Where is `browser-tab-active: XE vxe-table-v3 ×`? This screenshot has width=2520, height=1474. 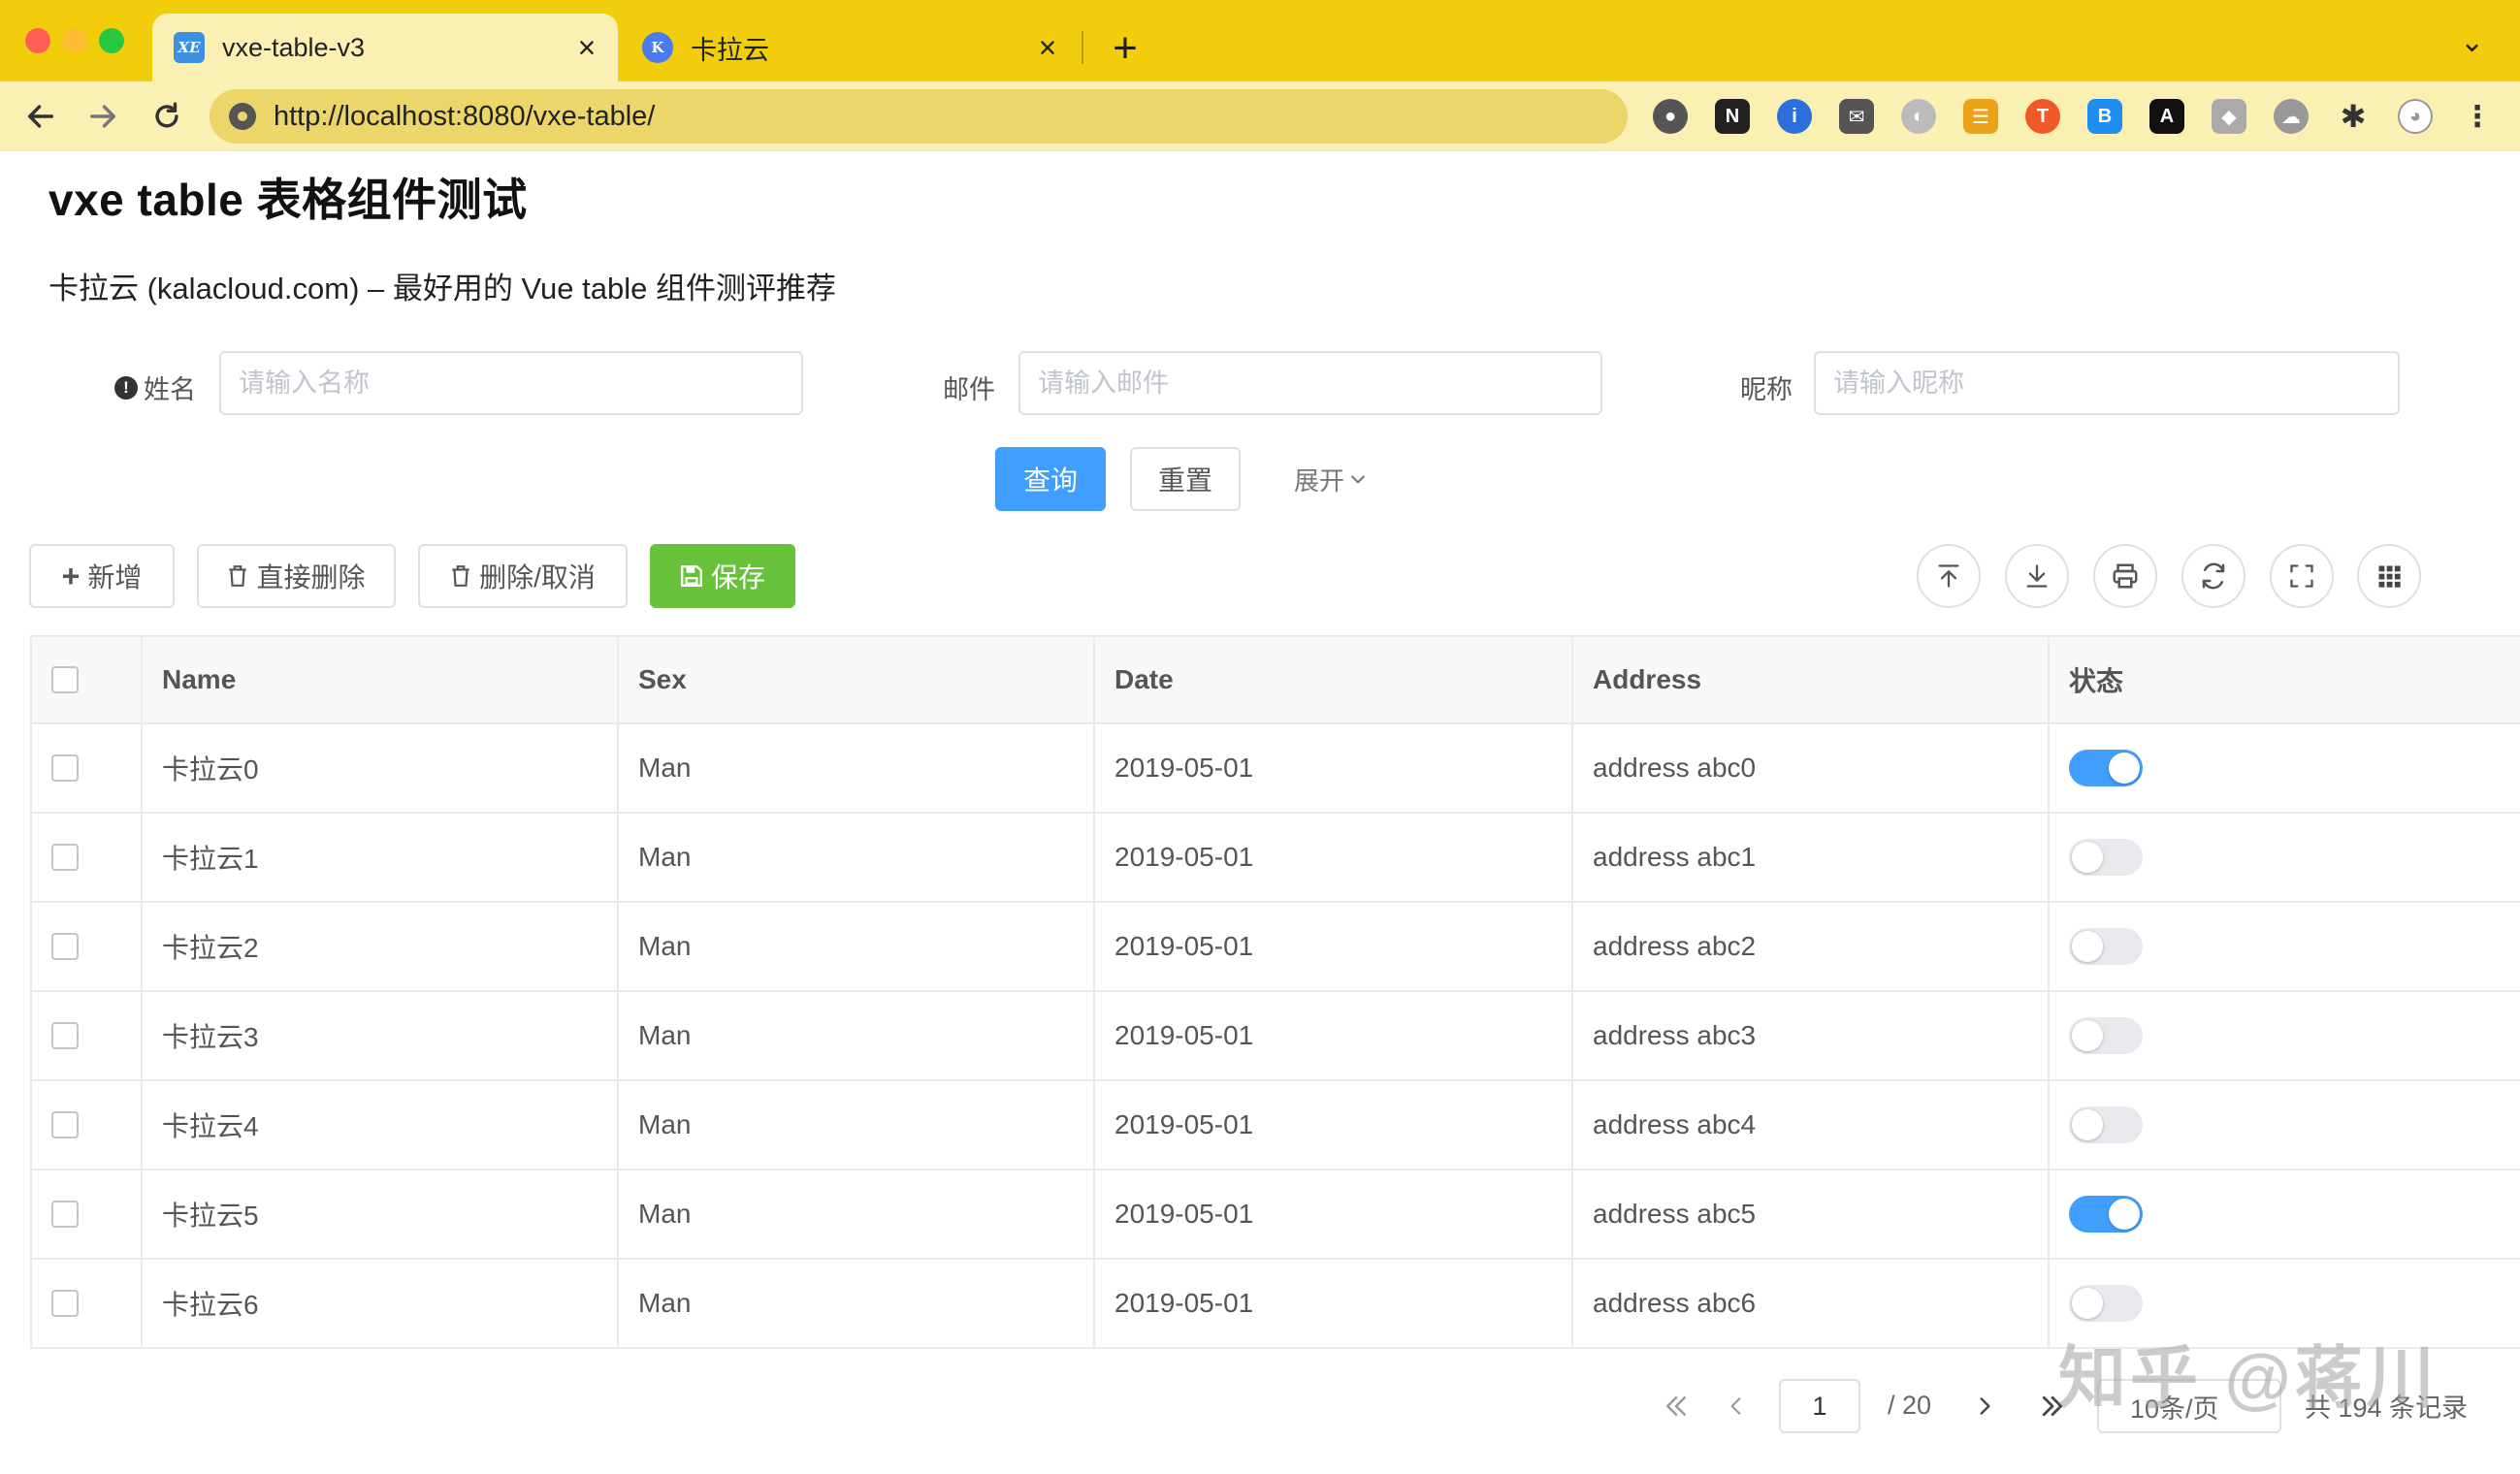
browser-tab-active: XE vxe-table-v3 × is located at coordinates (385, 47).